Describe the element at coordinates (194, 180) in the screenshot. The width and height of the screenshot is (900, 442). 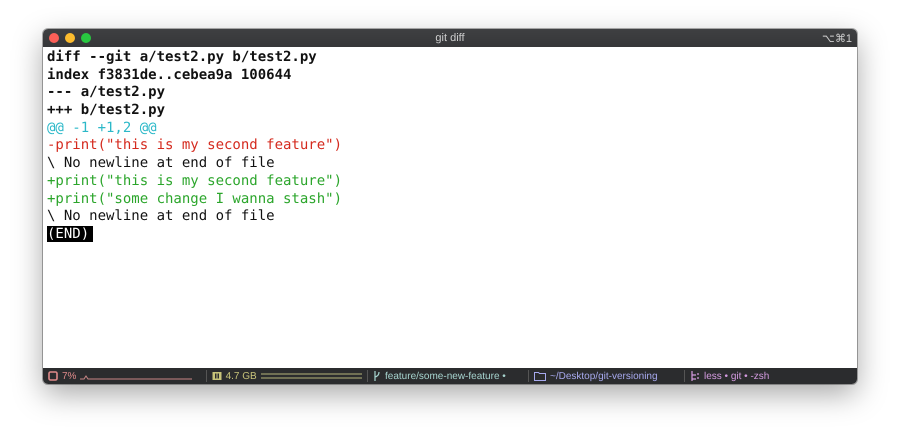
I see `added-line: +print("this is my second feature")` at that location.